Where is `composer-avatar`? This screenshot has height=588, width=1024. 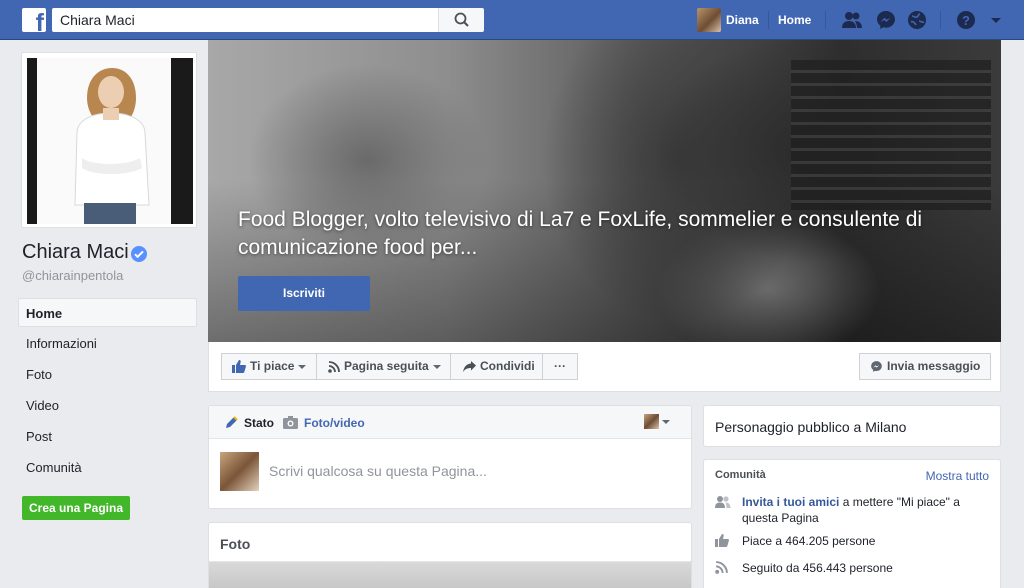
composer-avatar is located at coordinates (239, 471).